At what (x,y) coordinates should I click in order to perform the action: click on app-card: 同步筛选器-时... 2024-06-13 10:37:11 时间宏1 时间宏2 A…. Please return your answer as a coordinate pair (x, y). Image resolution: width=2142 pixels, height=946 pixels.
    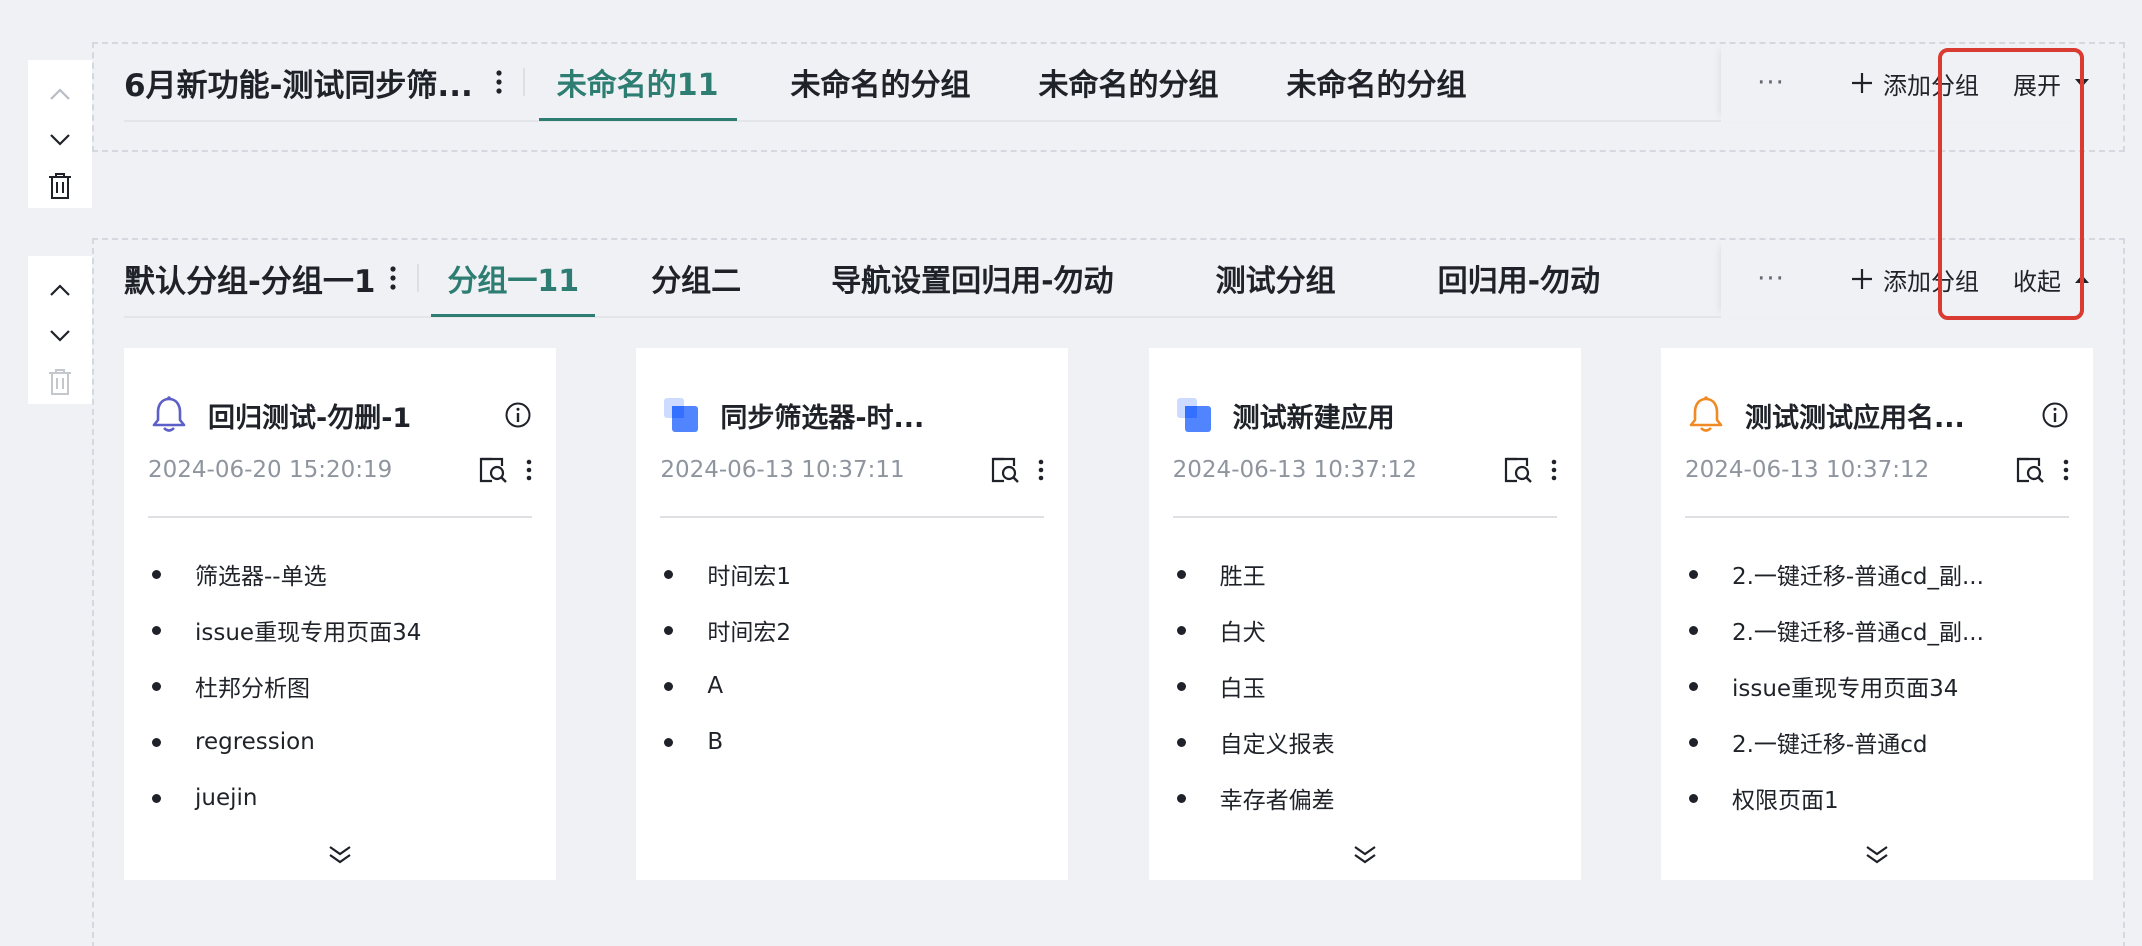
    Looking at the image, I should click on (852, 614).